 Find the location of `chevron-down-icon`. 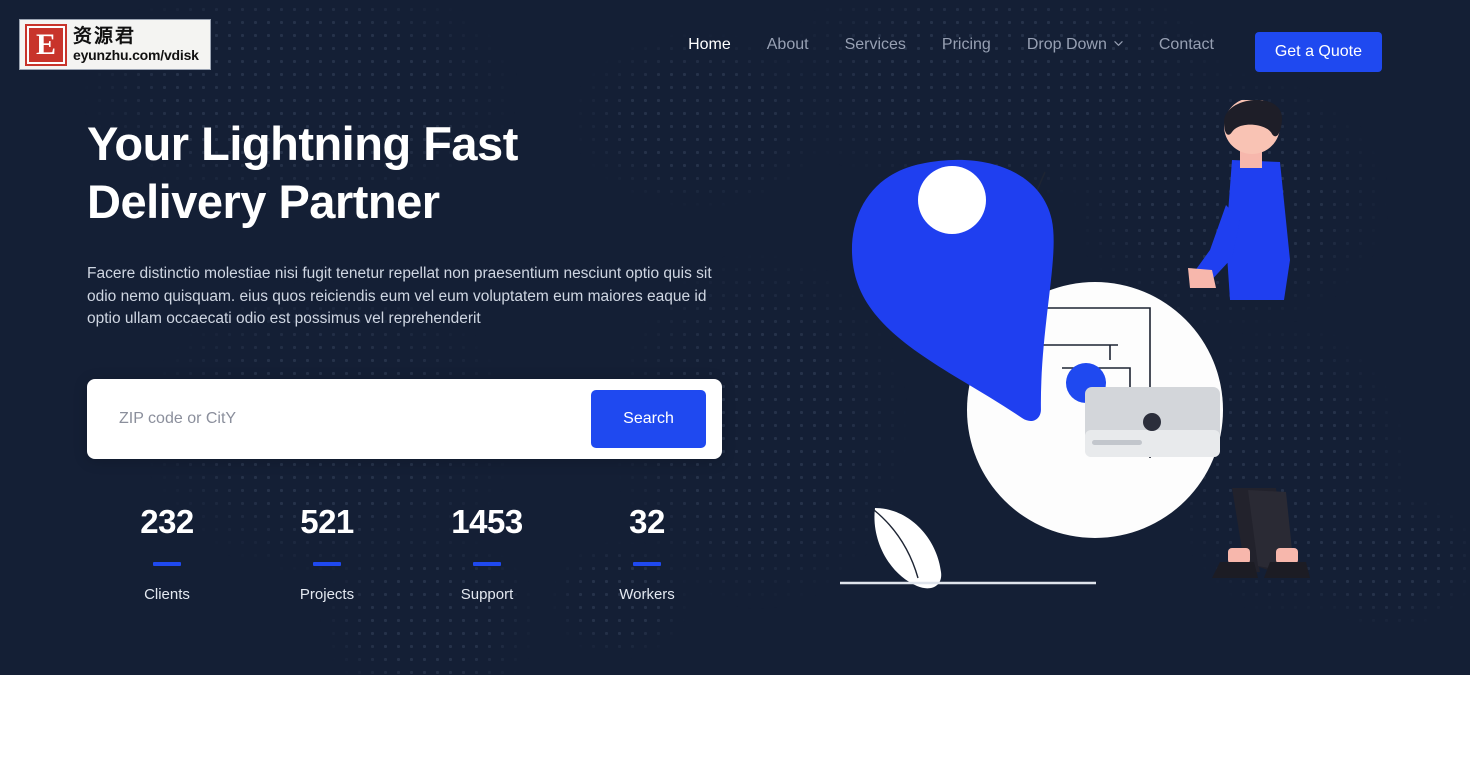

chevron-down-icon is located at coordinates (1118, 43).